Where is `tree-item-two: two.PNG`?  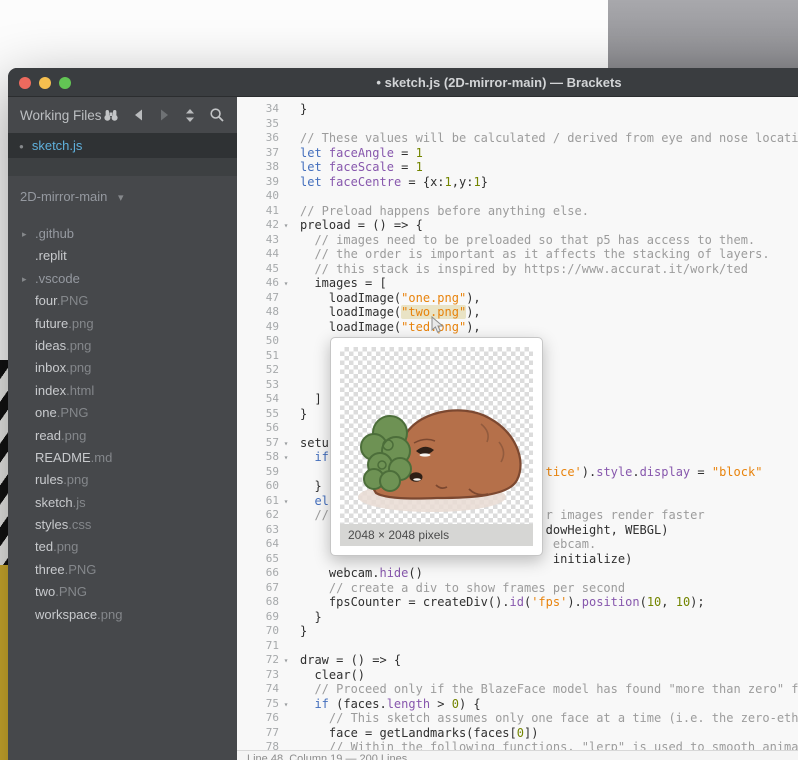
tree-item-two: two.PNG is located at coordinates (122, 592).